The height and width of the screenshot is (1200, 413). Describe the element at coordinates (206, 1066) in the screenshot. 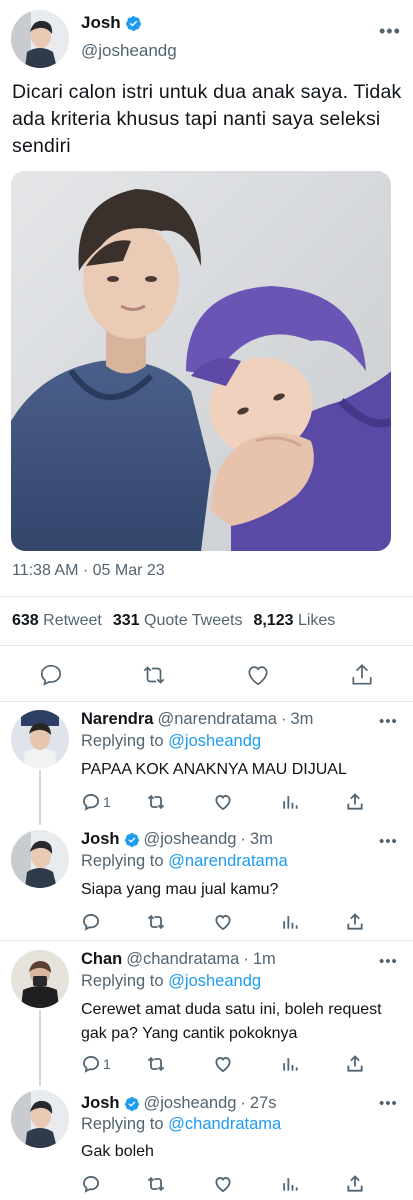

I see `reply-action-bar: 1` at that location.